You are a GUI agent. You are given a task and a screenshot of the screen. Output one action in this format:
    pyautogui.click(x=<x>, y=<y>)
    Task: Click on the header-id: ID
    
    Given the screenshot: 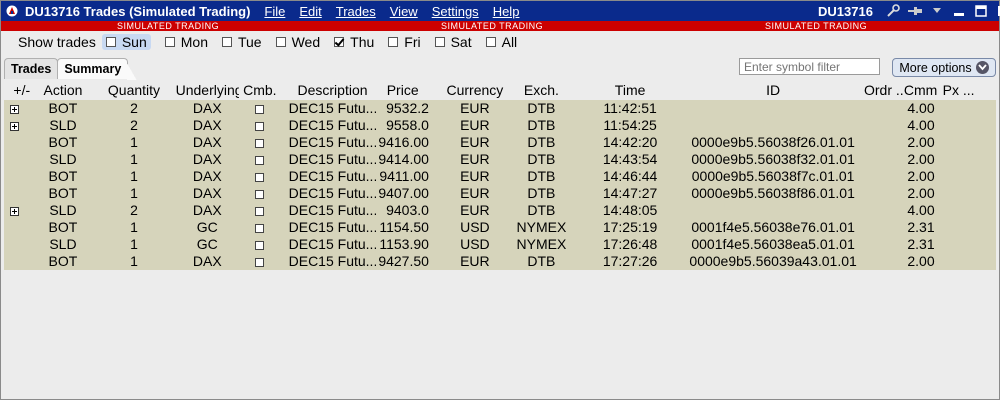 What is the action you would take?
    pyautogui.click(x=773, y=90)
    